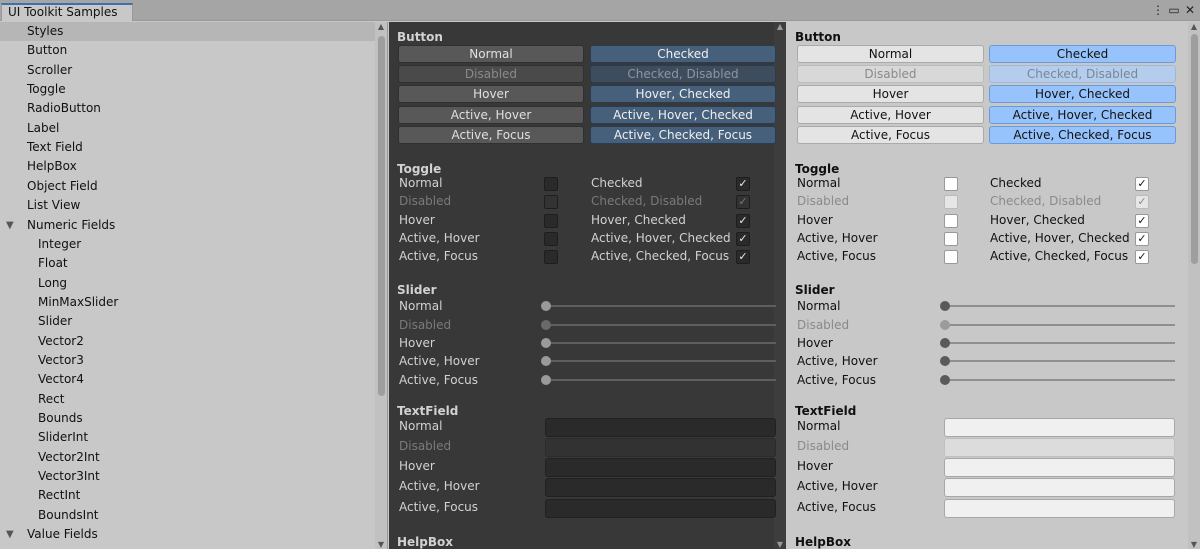  I want to click on tree-item: Object Field, so click(187, 186).